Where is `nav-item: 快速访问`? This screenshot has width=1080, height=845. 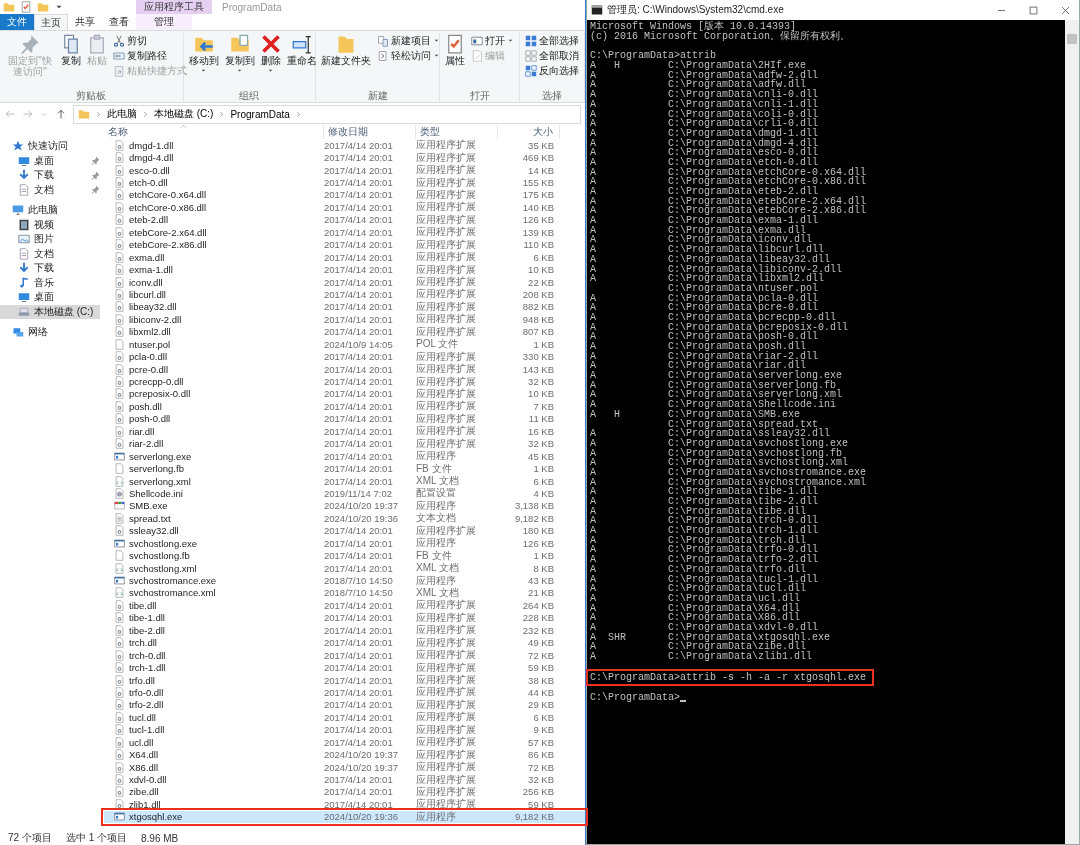 nav-item: 快速访问 is located at coordinates (50, 146).